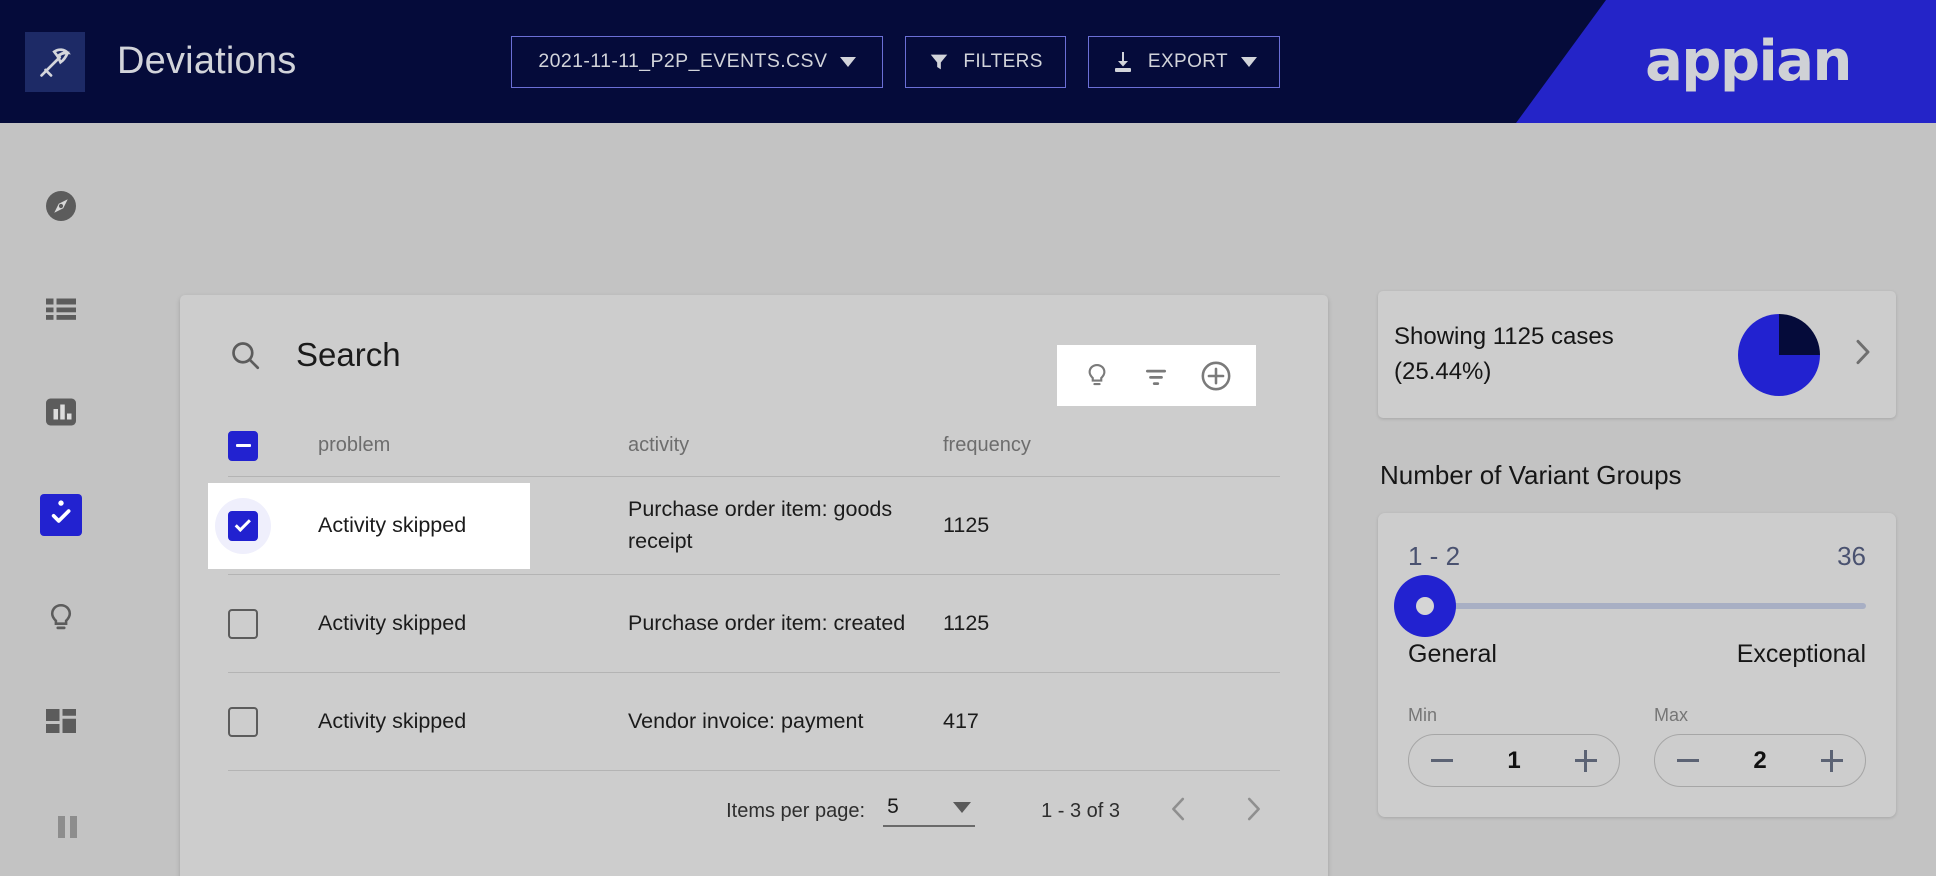  What do you see at coordinates (1423, 715) in the screenshot?
I see `min-label: Min` at bounding box center [1423, 715].